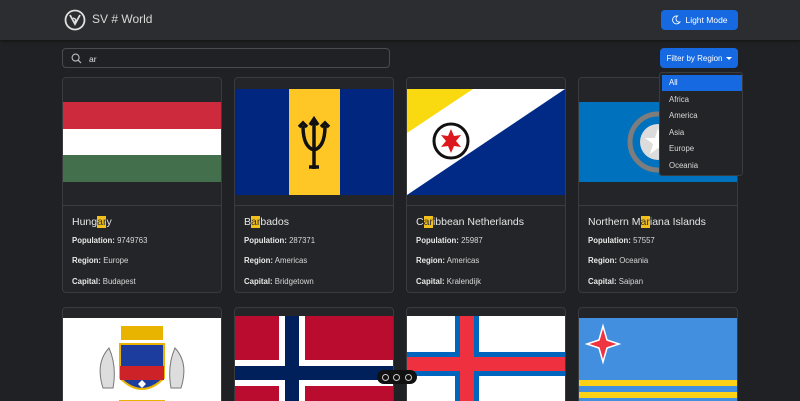 The width and height of the screenshot is (800, 401). I want to click on region-row: Region: Oceania, so click(618, 260).